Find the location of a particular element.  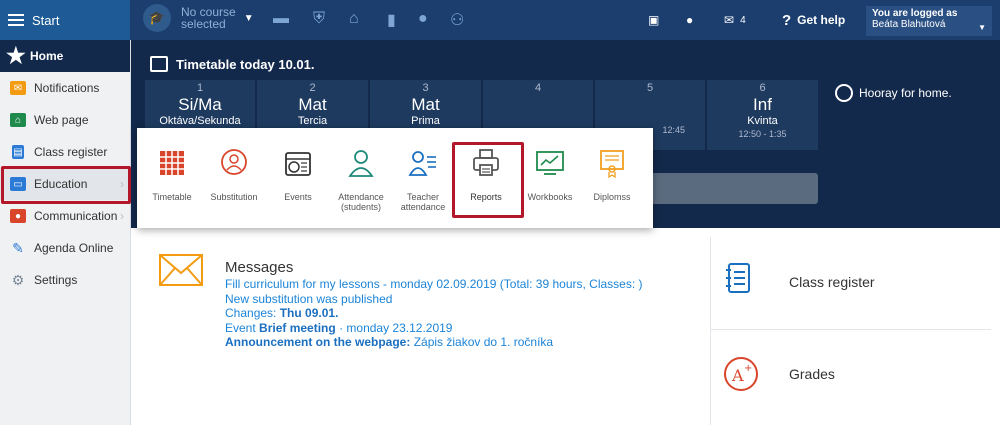

messages-count: 4 is located at coordinates (743, 20).